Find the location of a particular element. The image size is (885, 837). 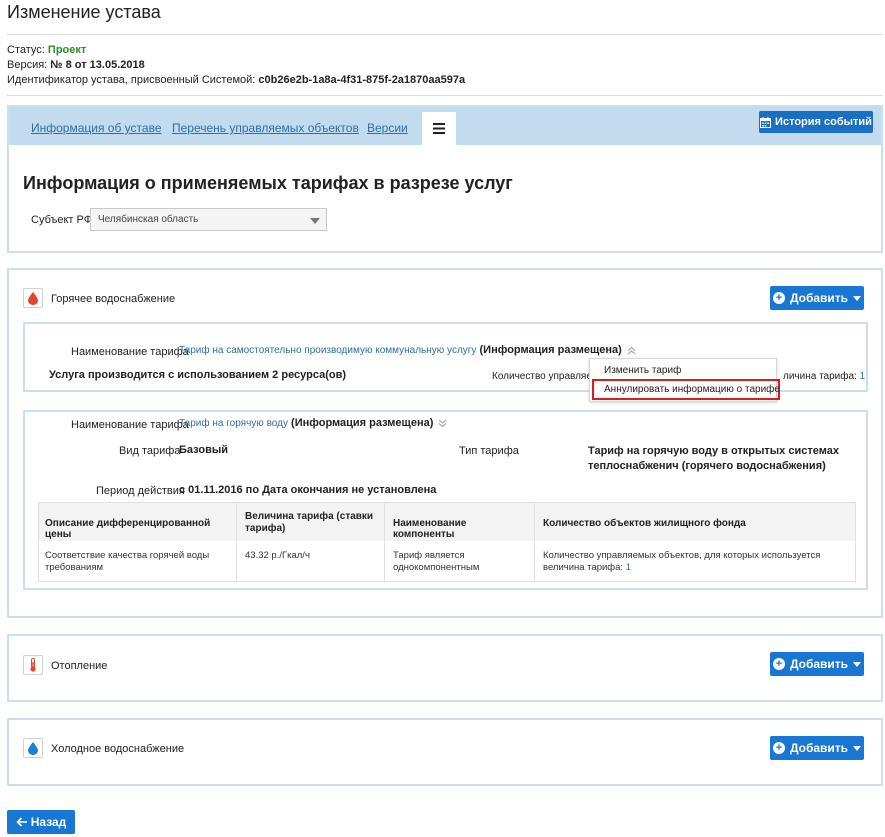

tab-versions: Версии is located at coordinates (387, 128).